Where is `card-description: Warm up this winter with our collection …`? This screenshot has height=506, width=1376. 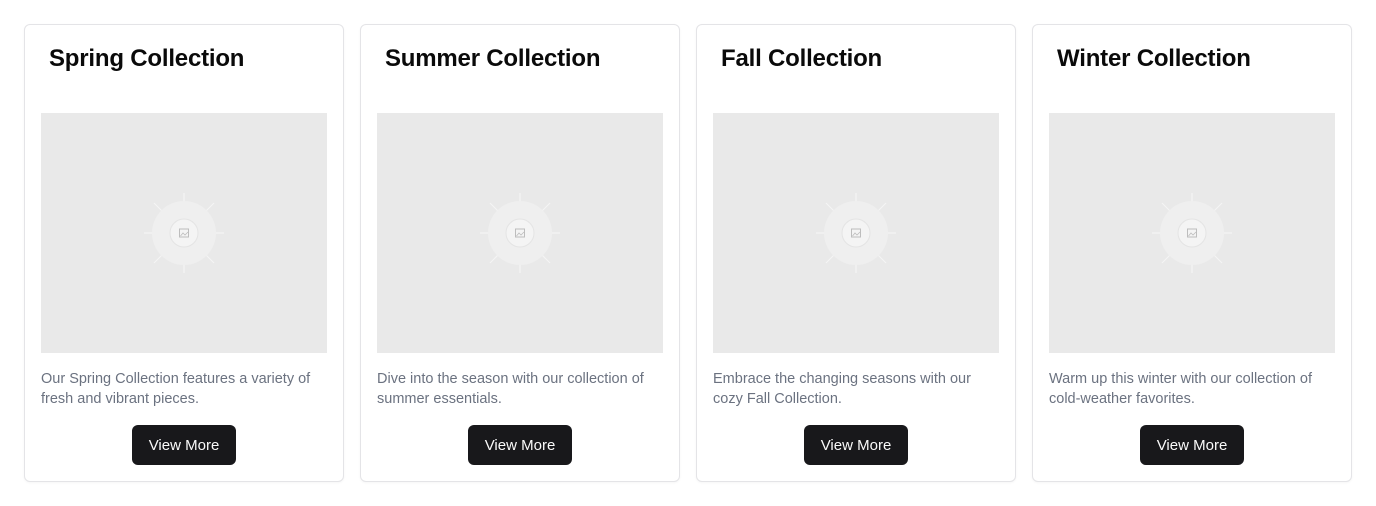 card-description: Warm up this winter with our collection … is located at coordinates (1180, 389).